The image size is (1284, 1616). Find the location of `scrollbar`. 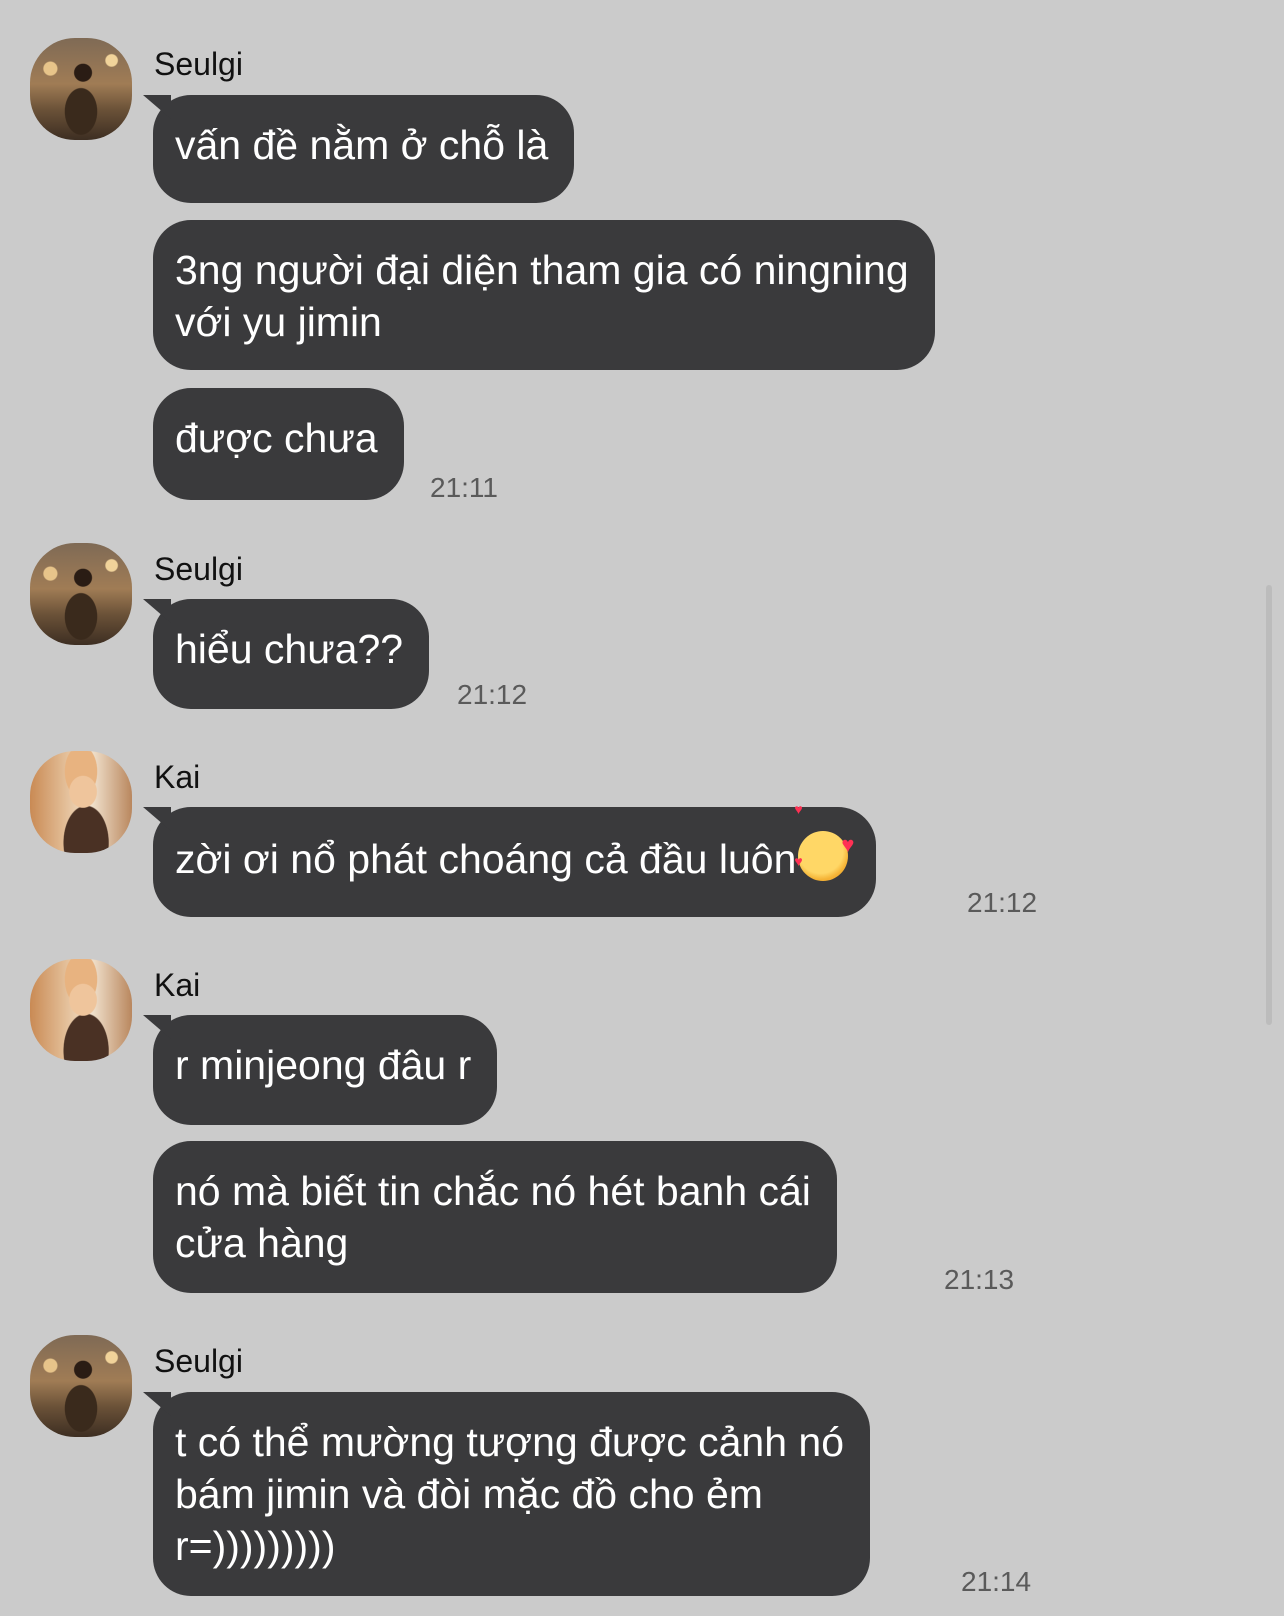

scrollbar is located at coordinates (1269, 805).